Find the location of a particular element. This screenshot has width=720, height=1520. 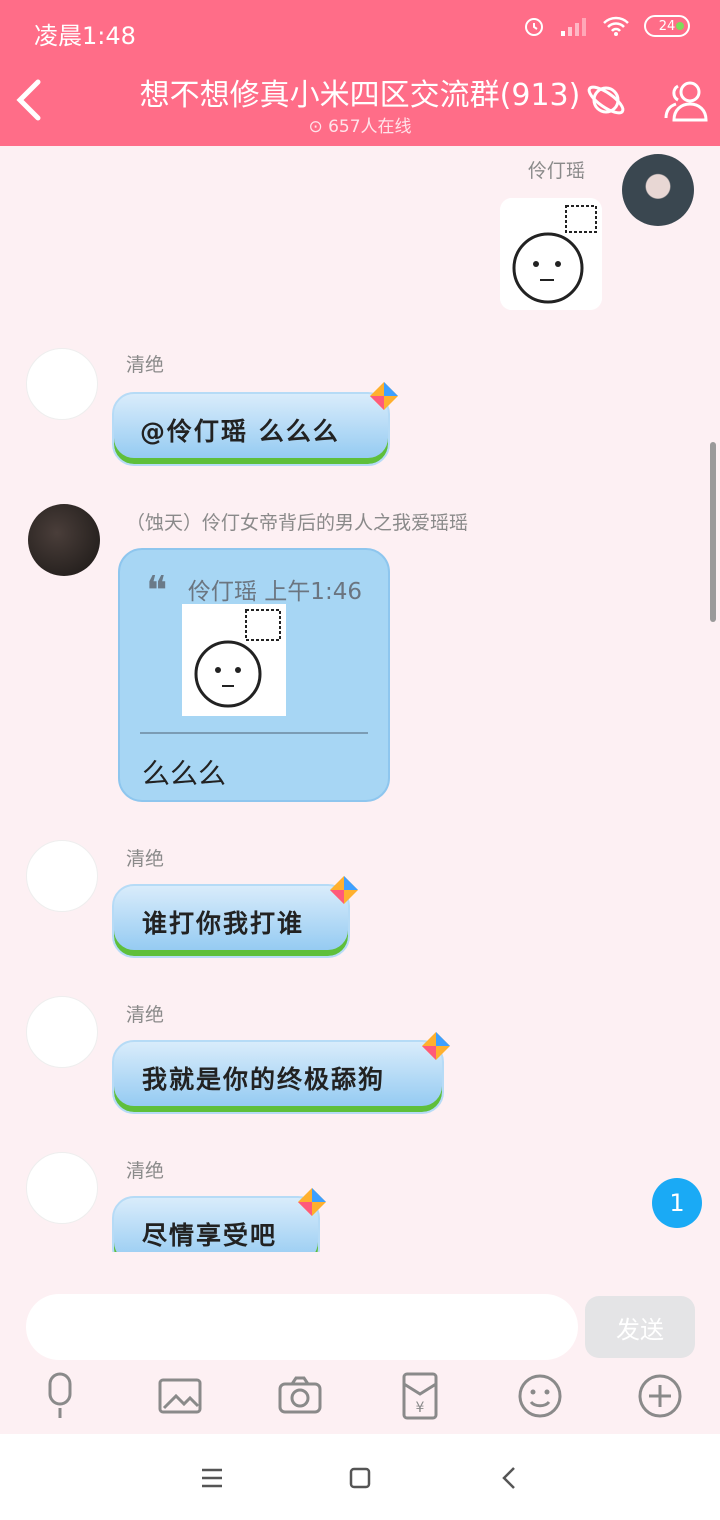

message-text: 么么么 is located at coordinates (184, 773).